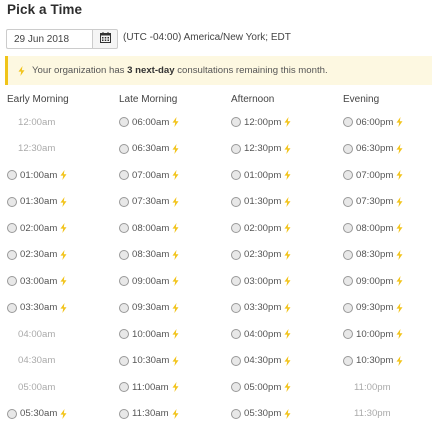  I want to click on time-slot: 08:30am, so click(149, 255).